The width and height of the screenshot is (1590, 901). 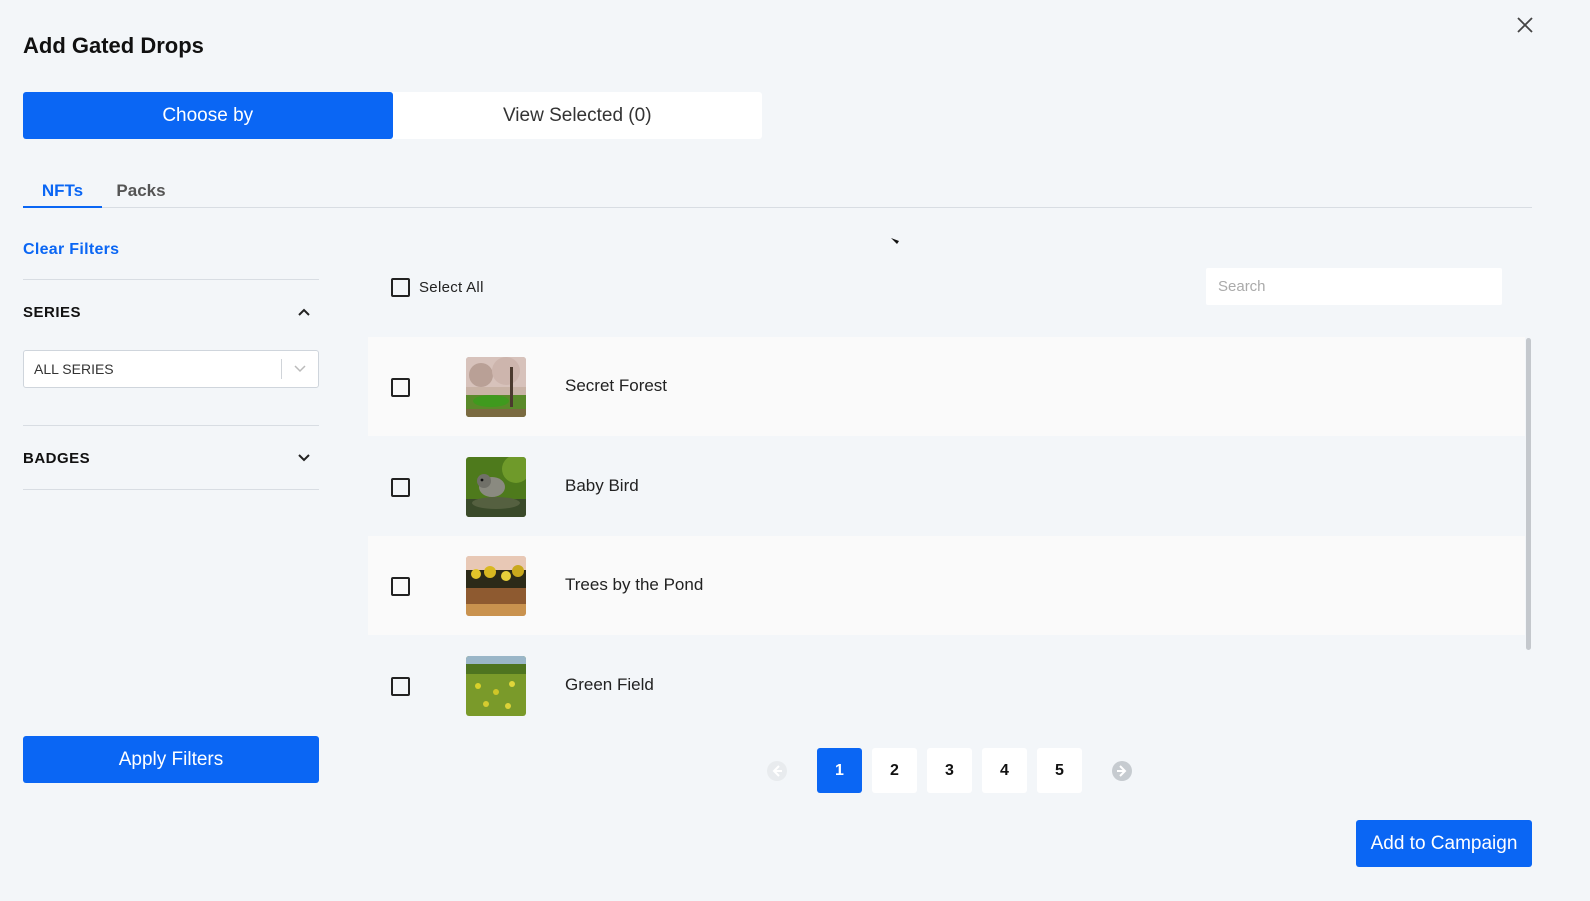 What do you see at coordinates (1059, 770) in the screenshot?
I see `page-5-button: 5` at bounding box center [1059, 770].